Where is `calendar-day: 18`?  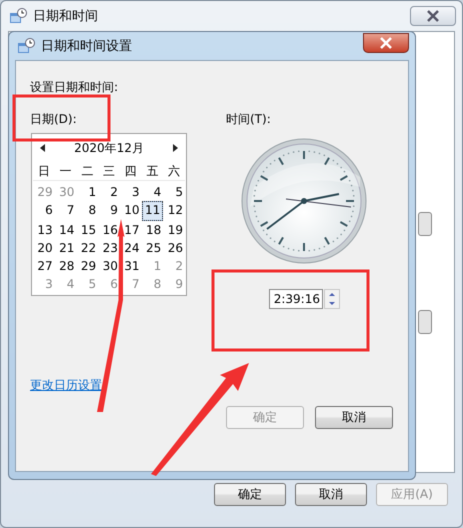 calendar-day: 18 is located at coordinates (153, 230).